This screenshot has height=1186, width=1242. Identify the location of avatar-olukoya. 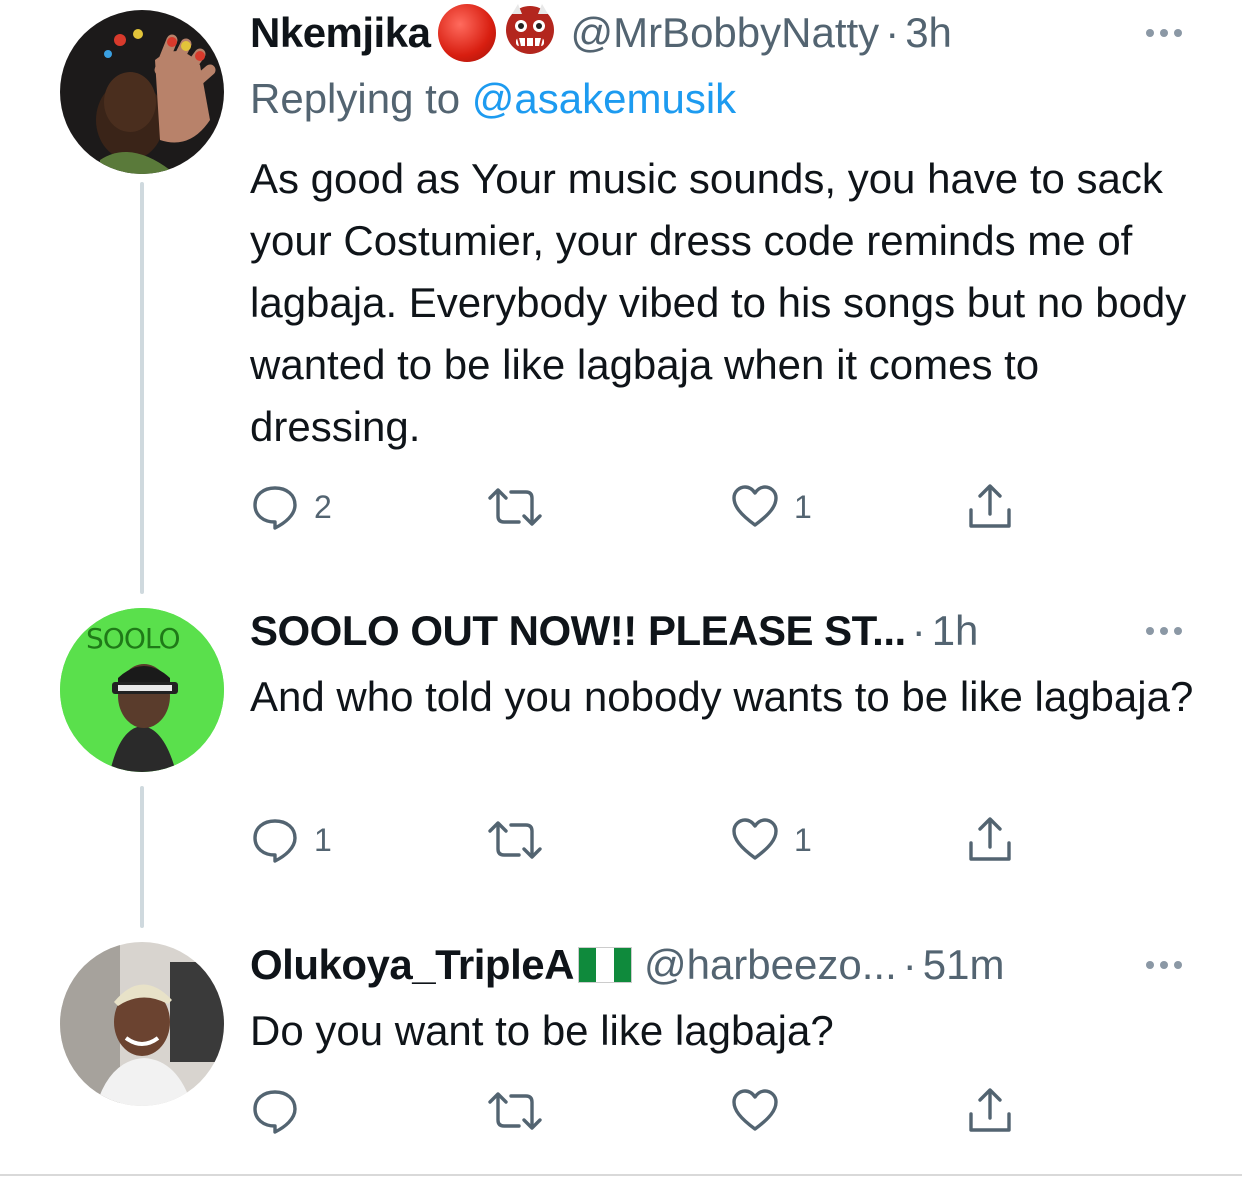
(142, 1024).